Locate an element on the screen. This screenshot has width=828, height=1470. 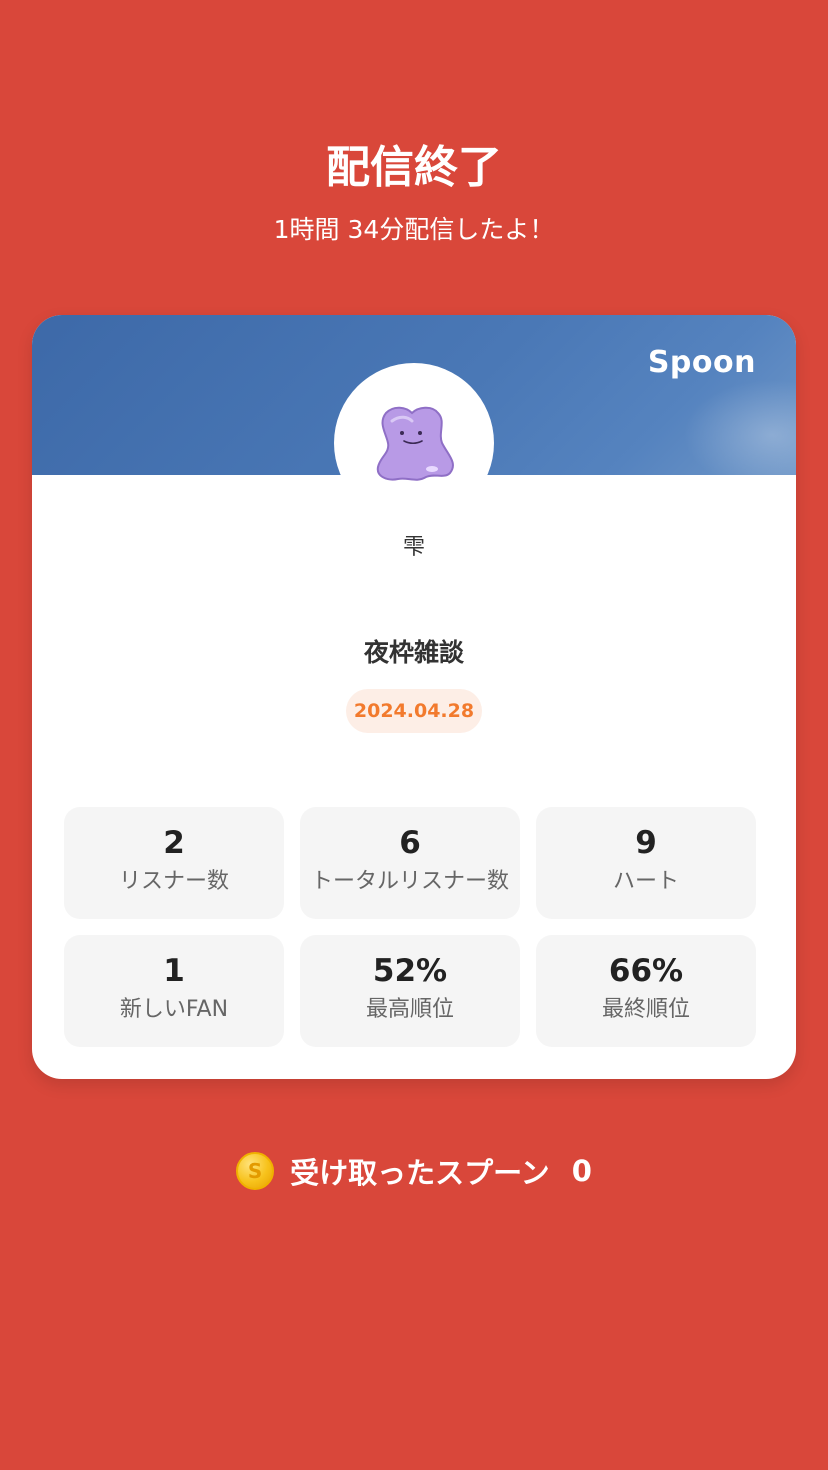
received-spoons-count: 0 is located at coordinates (581, 1171).